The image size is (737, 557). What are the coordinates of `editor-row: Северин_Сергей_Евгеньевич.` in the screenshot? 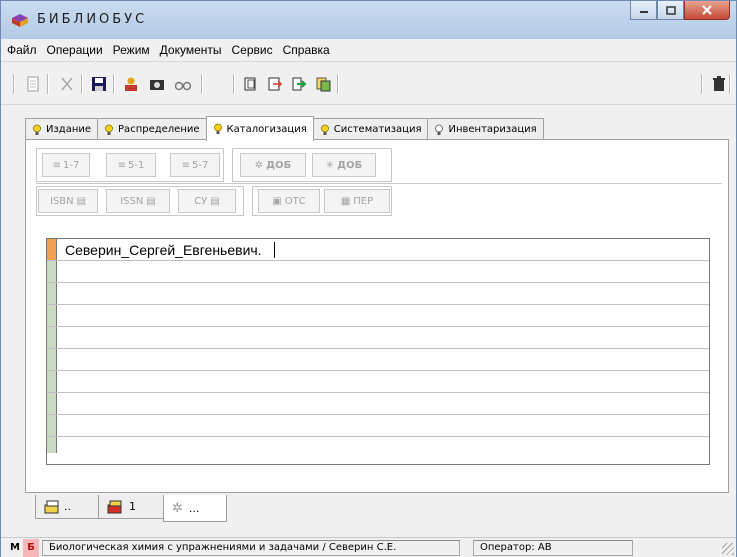 It's located at (378, 250).